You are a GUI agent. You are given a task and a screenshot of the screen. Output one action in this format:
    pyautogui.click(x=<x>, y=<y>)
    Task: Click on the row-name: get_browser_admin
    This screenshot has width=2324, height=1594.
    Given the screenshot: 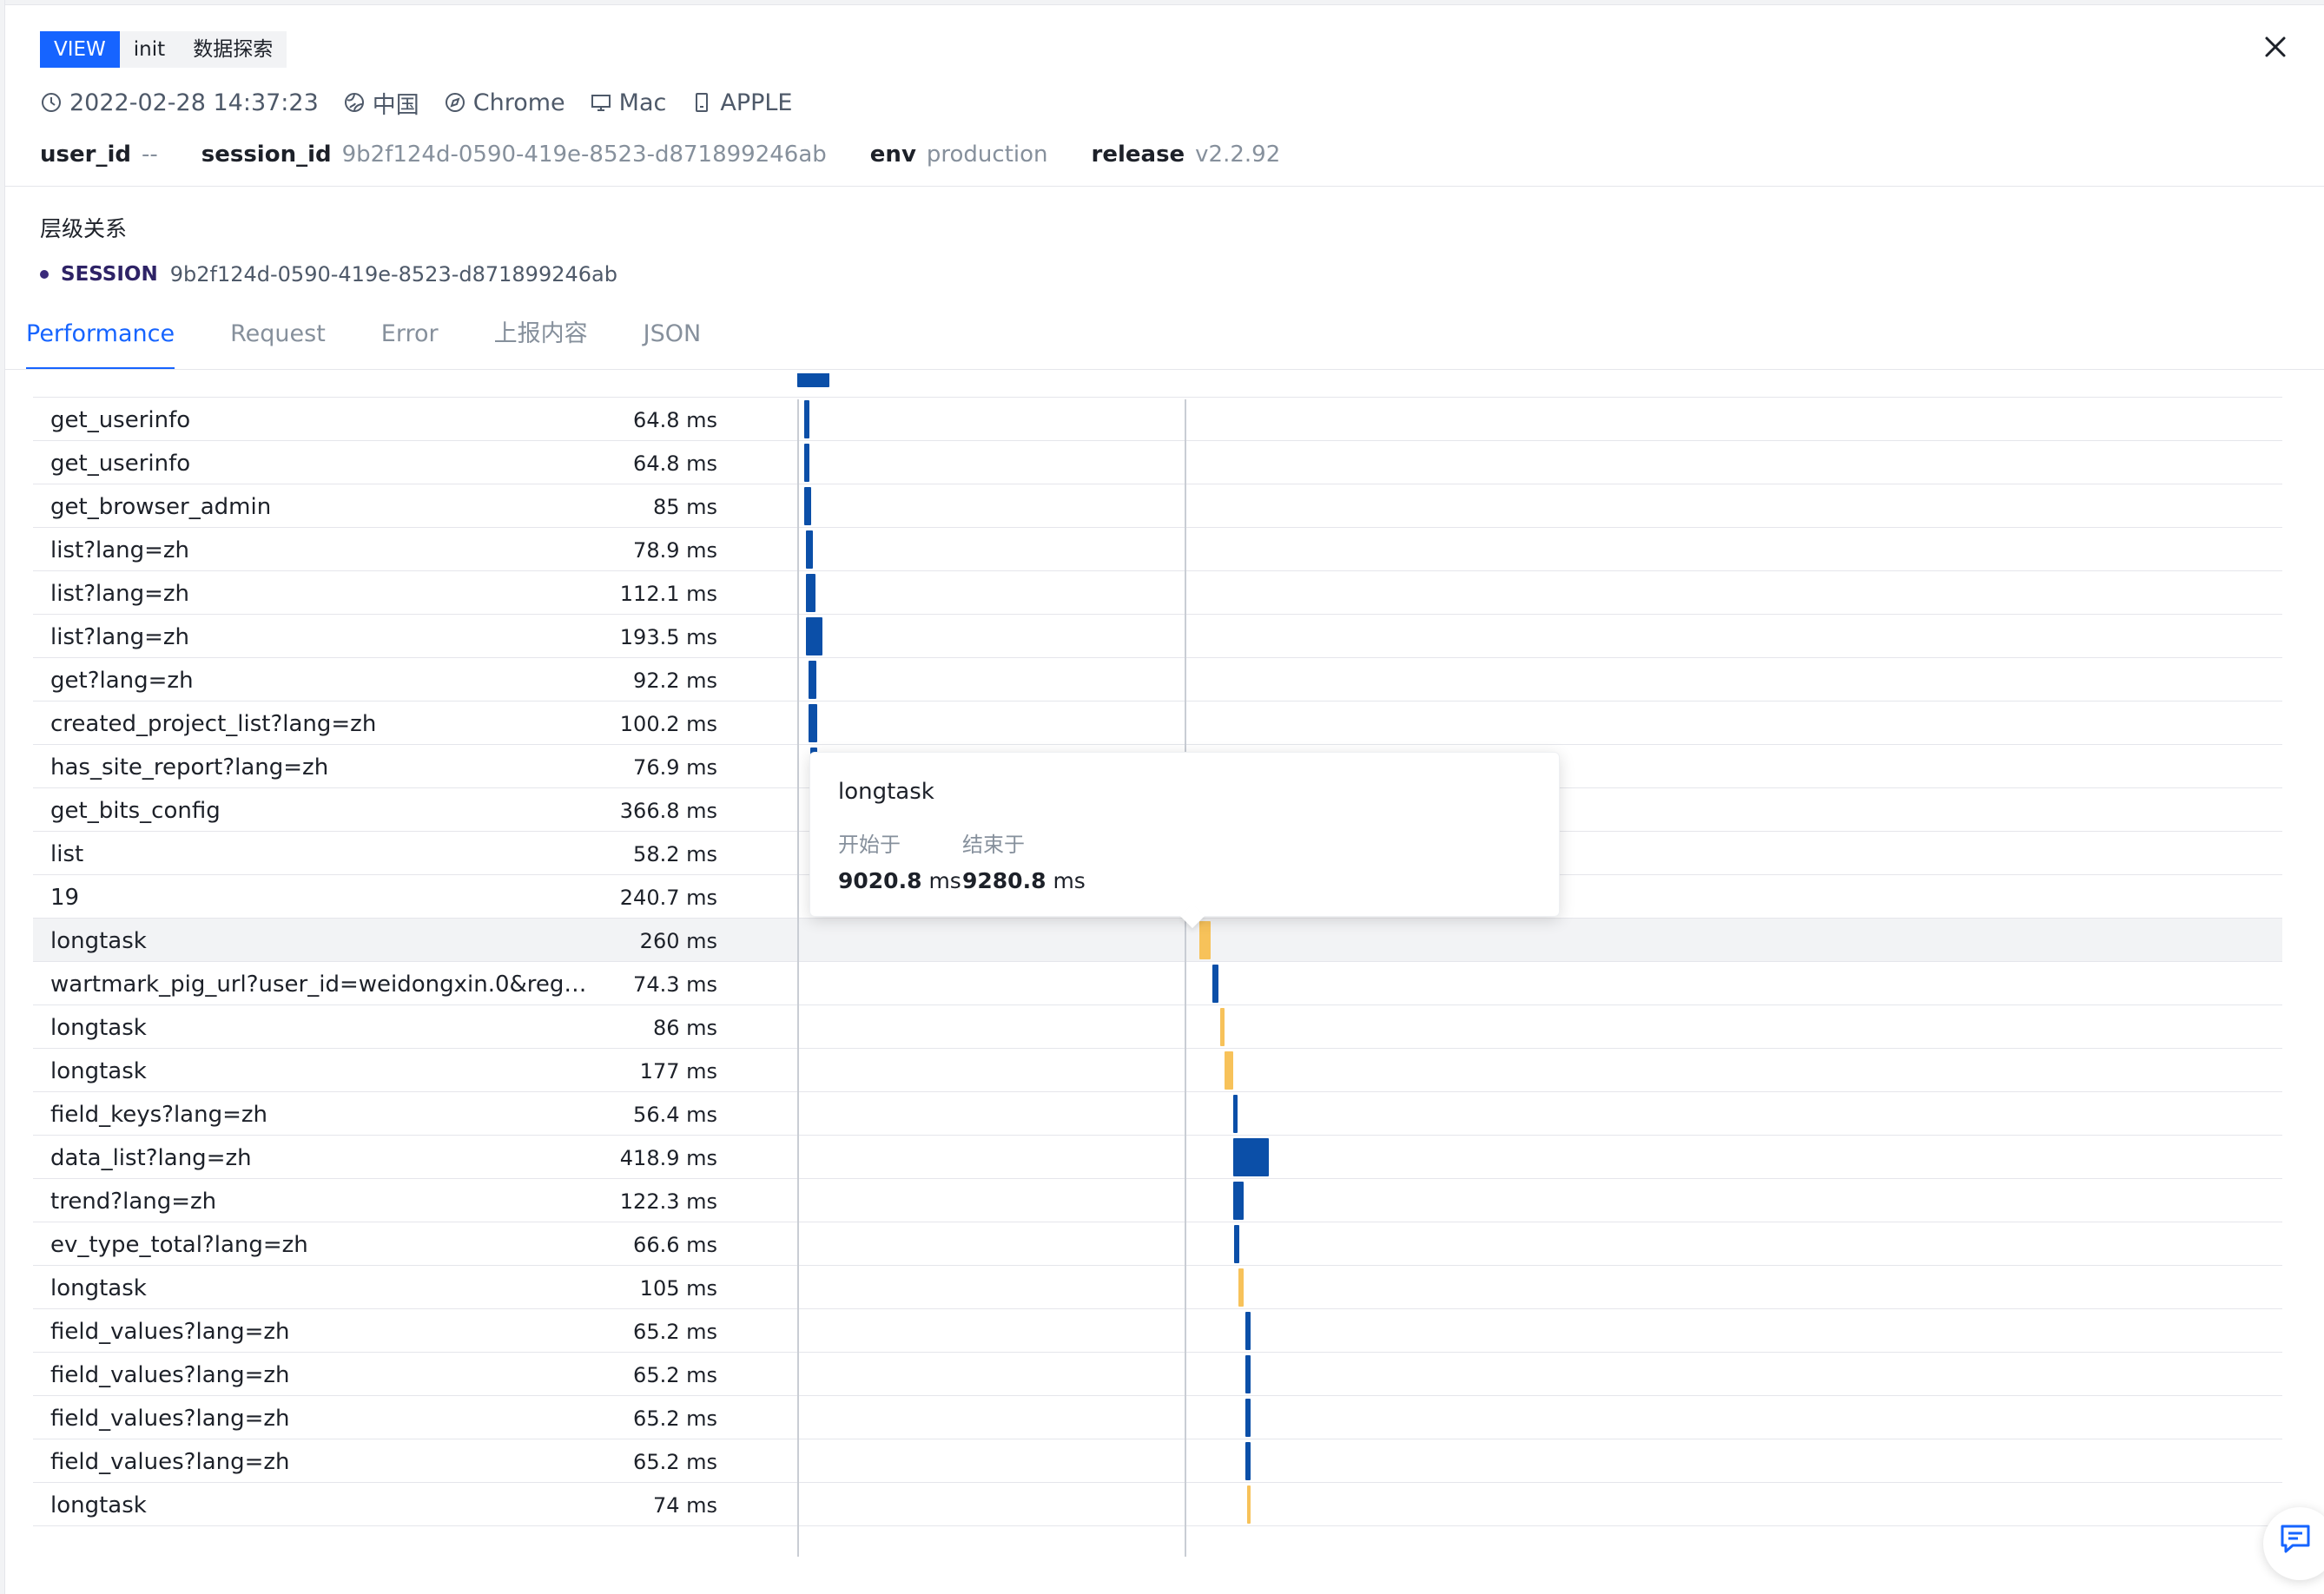 What is the action you would take?
    pyautogui.click(x=161, y=507)
    